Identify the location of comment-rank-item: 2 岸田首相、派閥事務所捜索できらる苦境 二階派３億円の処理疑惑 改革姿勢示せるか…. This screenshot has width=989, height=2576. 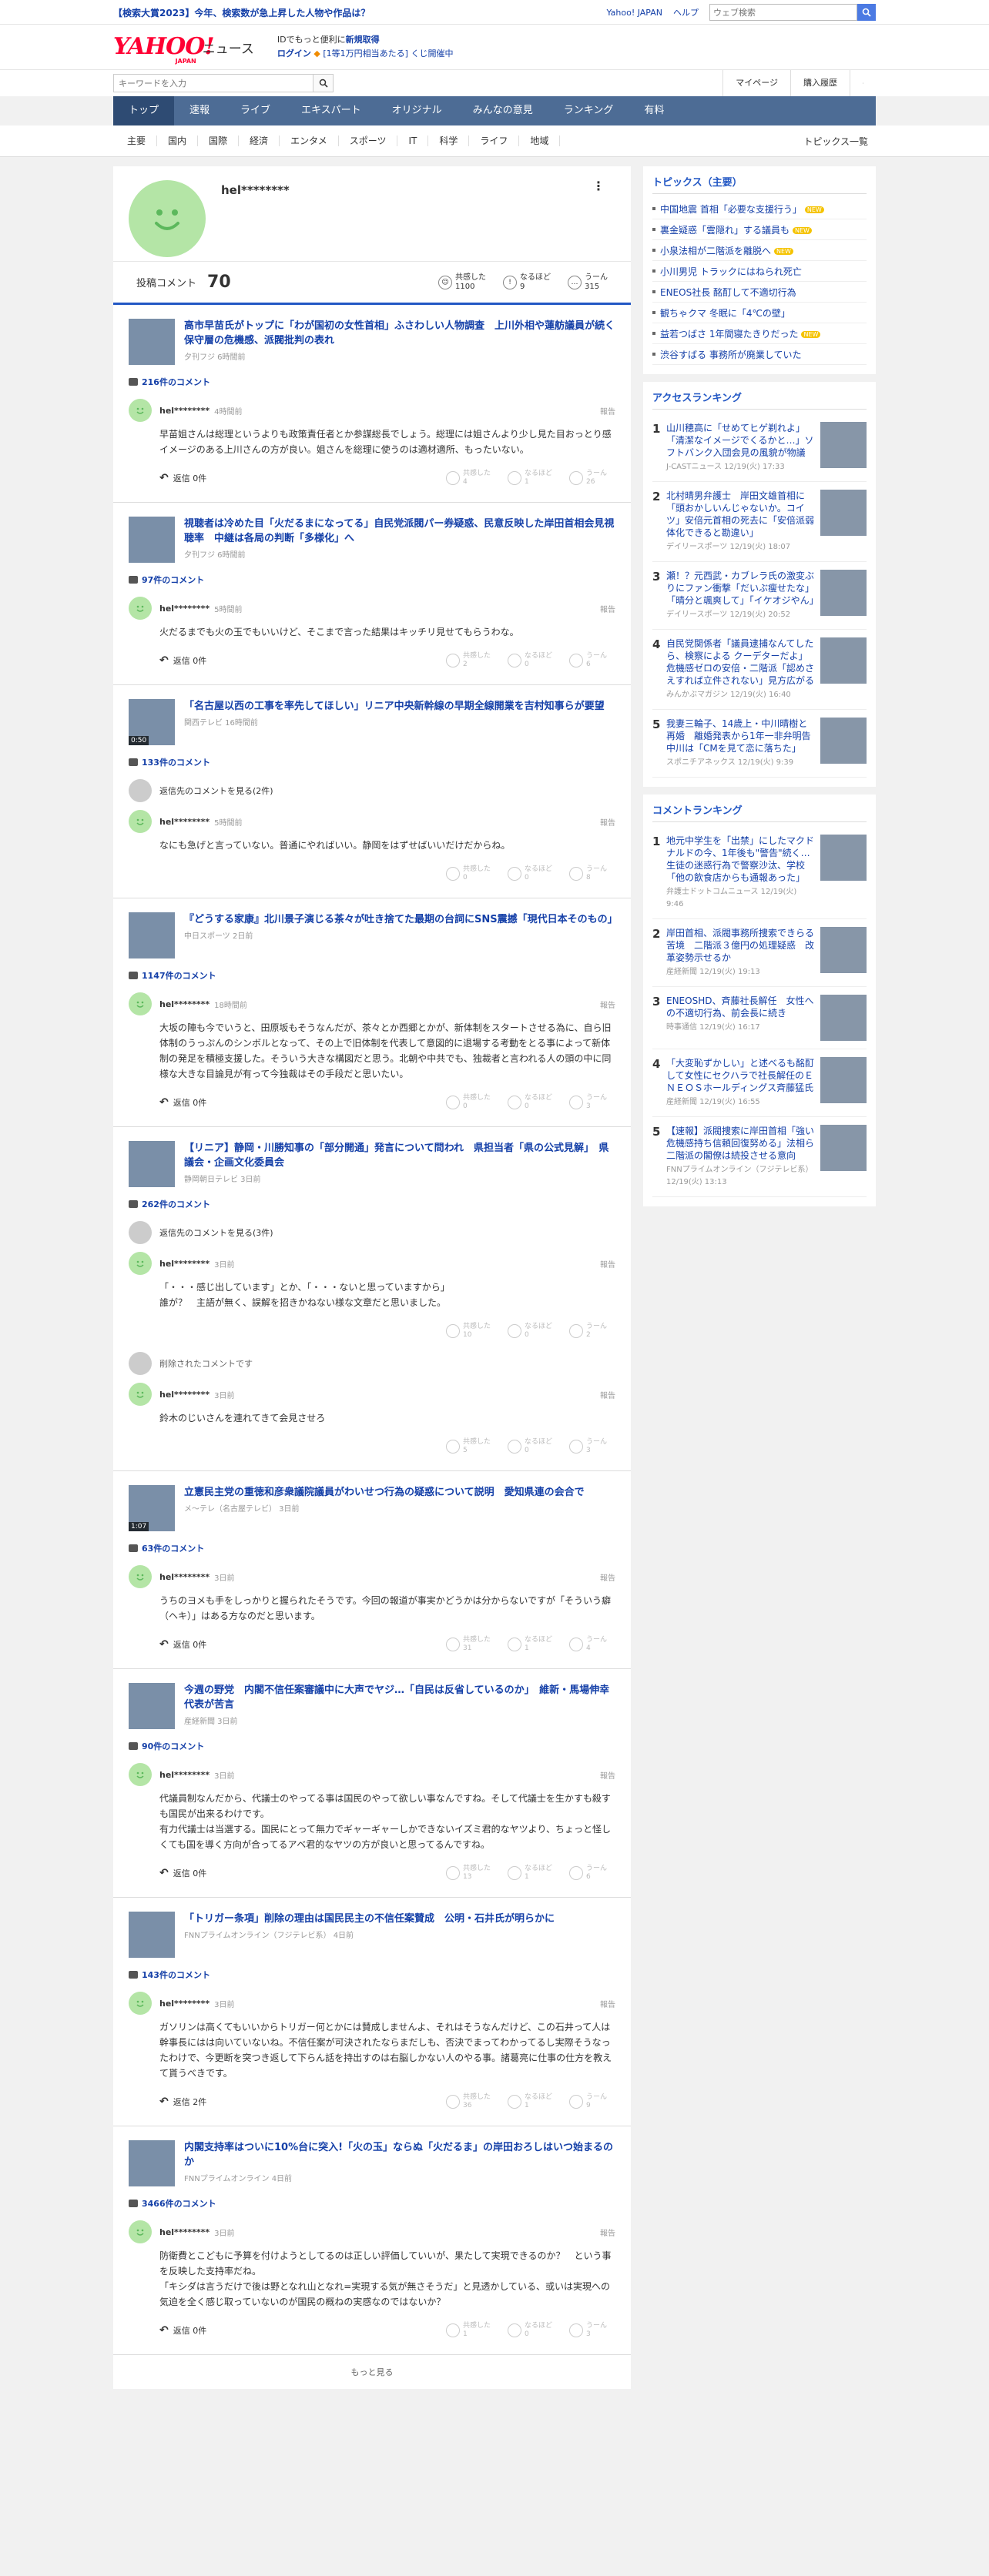
(759, 953).